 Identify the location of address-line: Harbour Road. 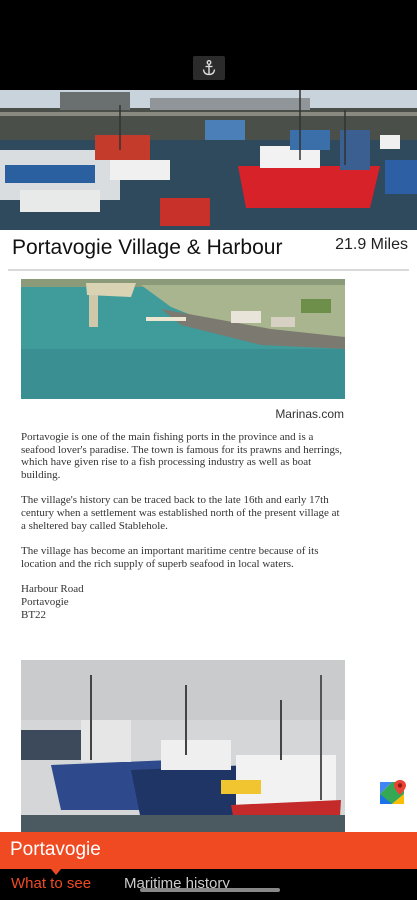
(52, 589).